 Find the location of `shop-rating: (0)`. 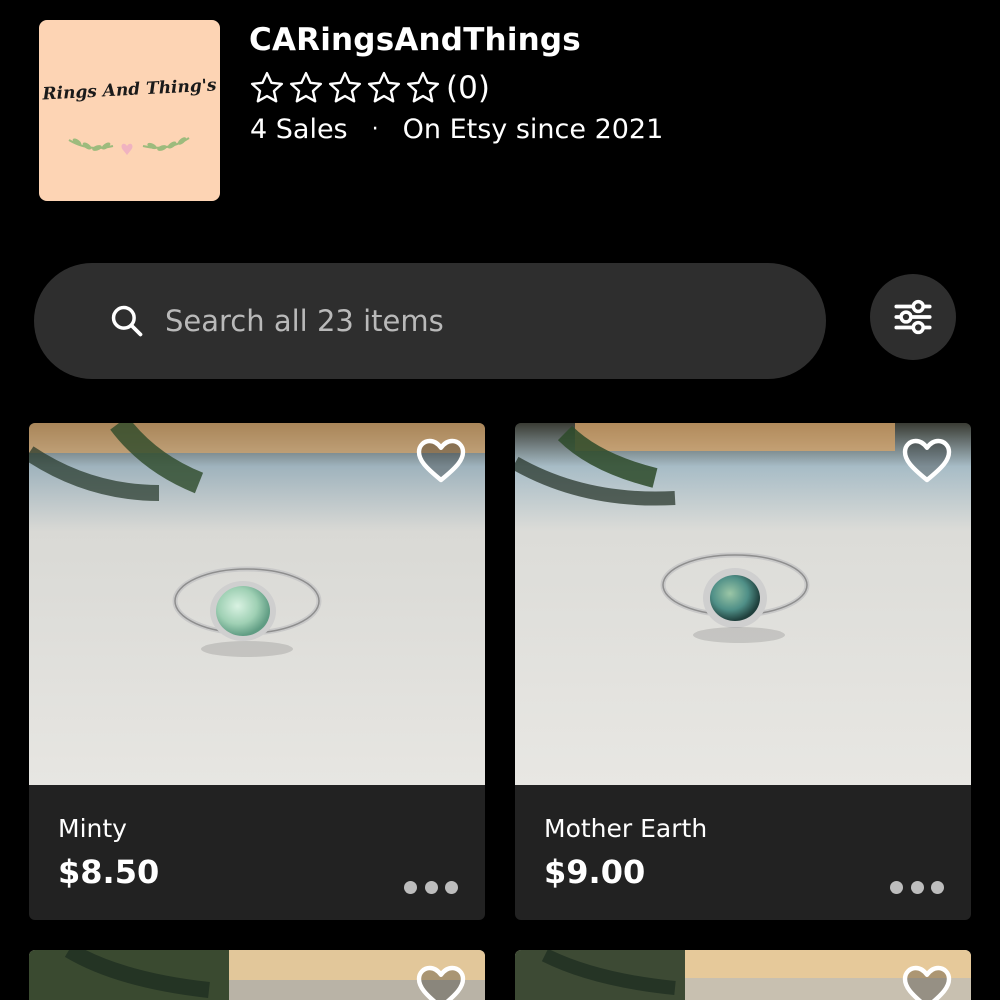

shop-rating: (0) is located at coordinates (369, 88).